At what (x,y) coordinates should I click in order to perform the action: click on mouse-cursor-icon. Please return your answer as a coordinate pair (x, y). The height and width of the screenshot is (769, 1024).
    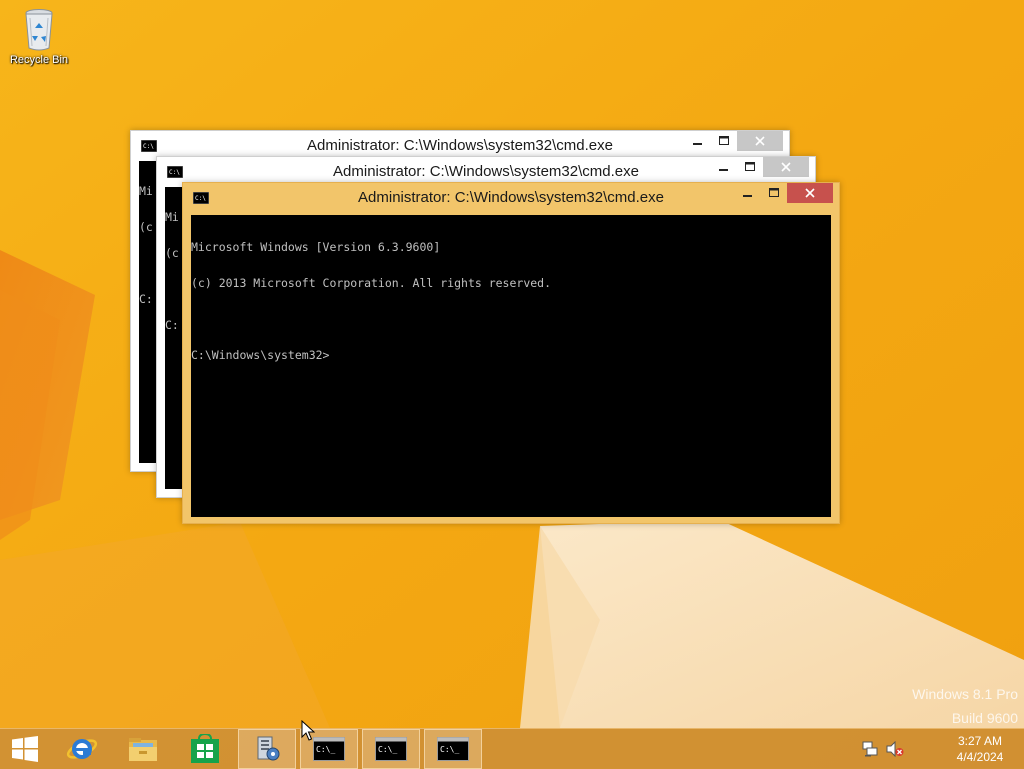
    Looking at the image, I should click on (308, 730).